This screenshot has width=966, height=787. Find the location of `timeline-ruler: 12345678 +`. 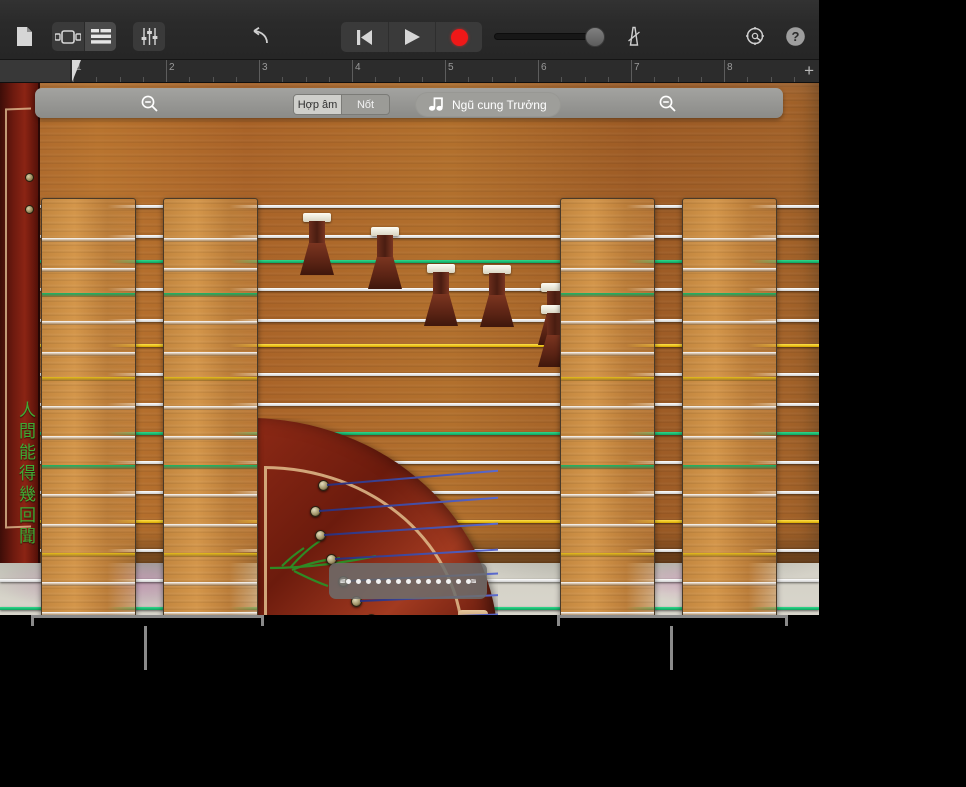

timeline-ruler: 12345678 + is located at coordinates (409, 71).